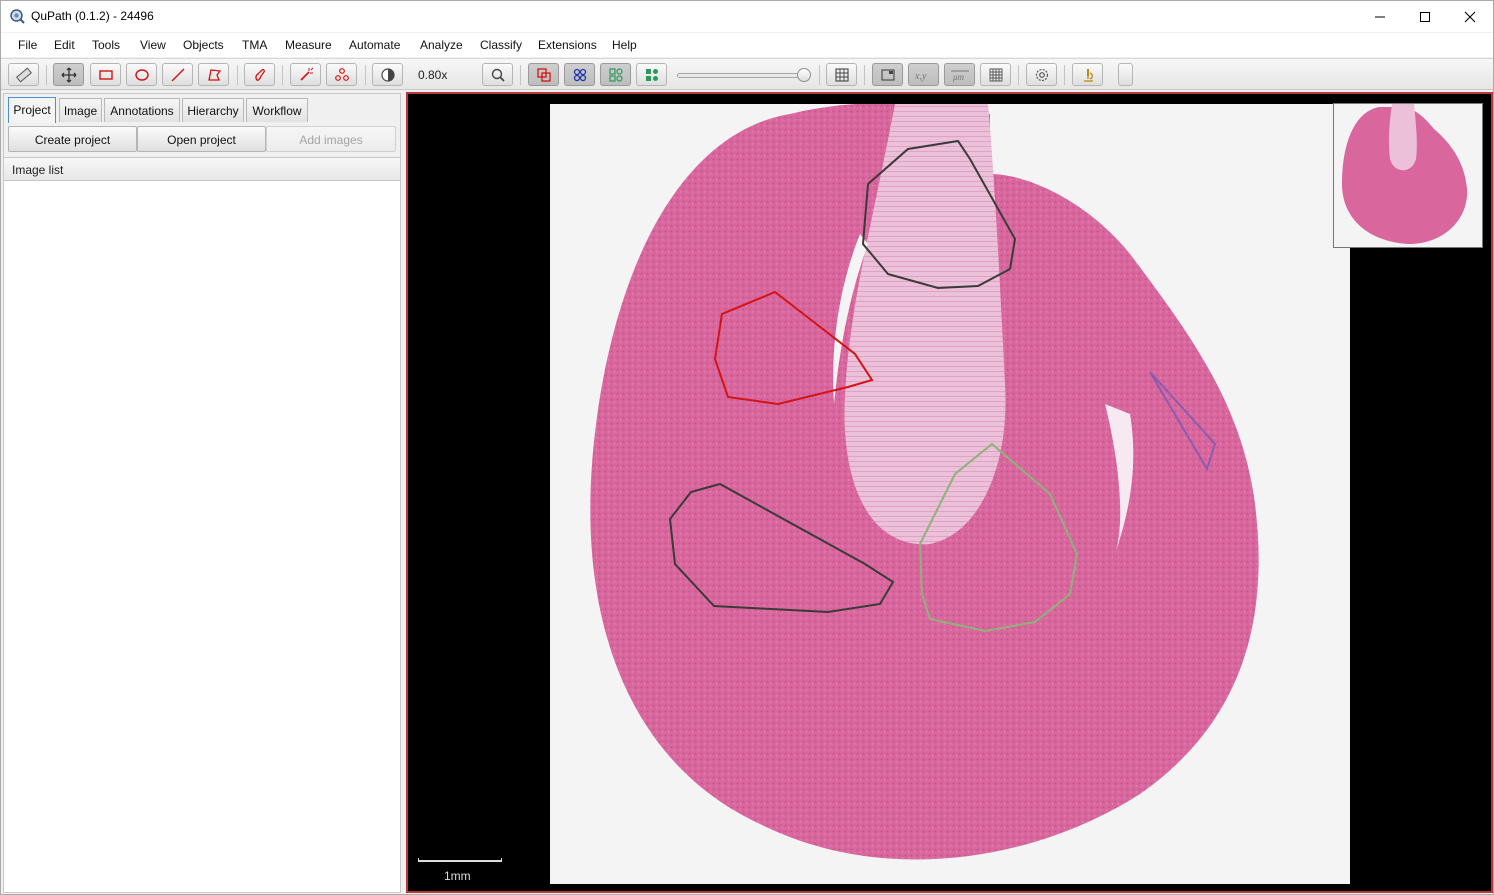 The width and height of the screenshot is (1494, 895). I want to click on menu-measure: Measure, so click(308, 45).